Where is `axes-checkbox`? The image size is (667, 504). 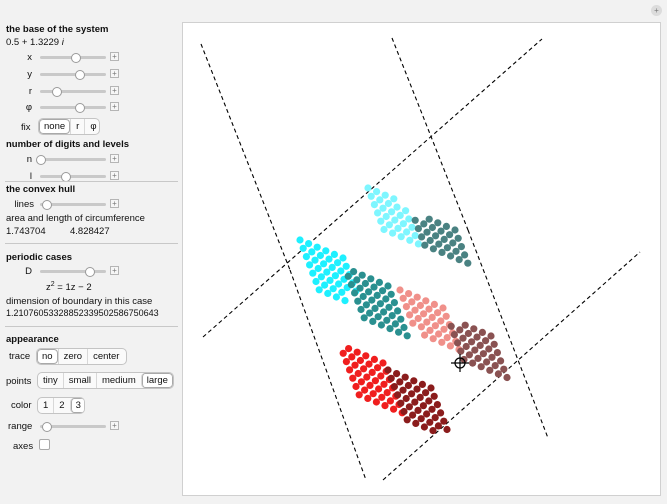 axes-checkbox is located at coordinates (44, 444).